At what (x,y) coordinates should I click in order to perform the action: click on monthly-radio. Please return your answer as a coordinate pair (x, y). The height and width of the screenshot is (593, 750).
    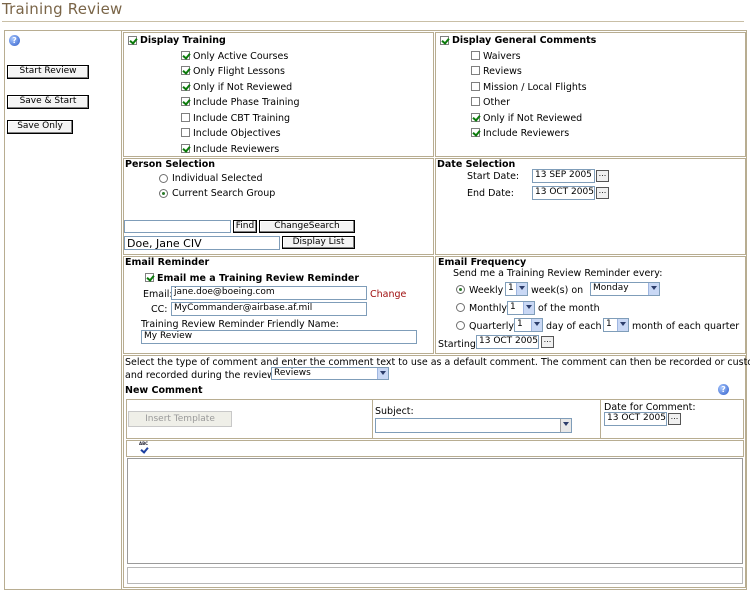
    Looking at the image, I should click on (460, 307).